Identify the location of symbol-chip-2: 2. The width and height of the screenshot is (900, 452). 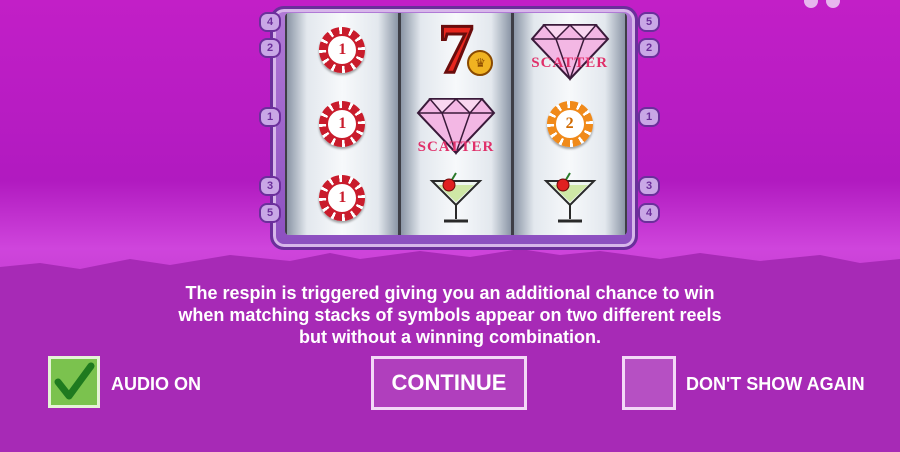
(569, 124).